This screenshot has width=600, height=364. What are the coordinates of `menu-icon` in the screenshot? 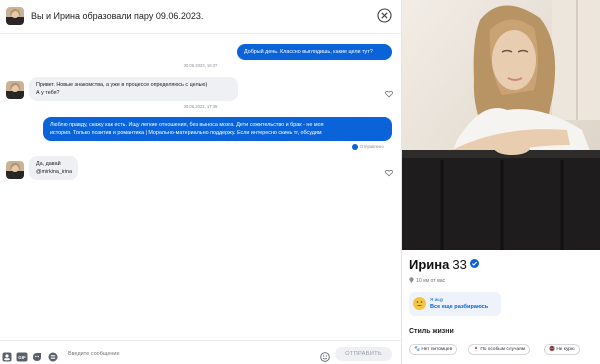 It's located at (53, 355).